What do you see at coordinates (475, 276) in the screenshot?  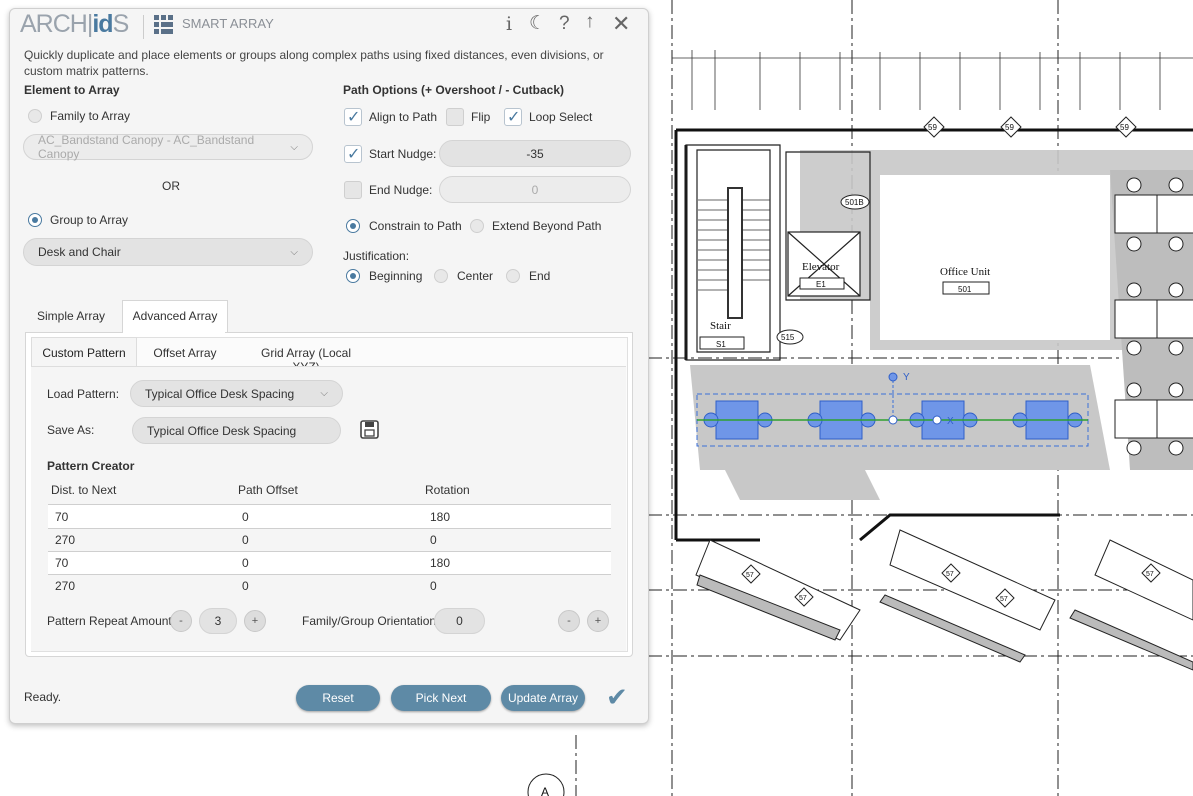 I see `justify-center-label: Center` at bounding box center [475, 276].